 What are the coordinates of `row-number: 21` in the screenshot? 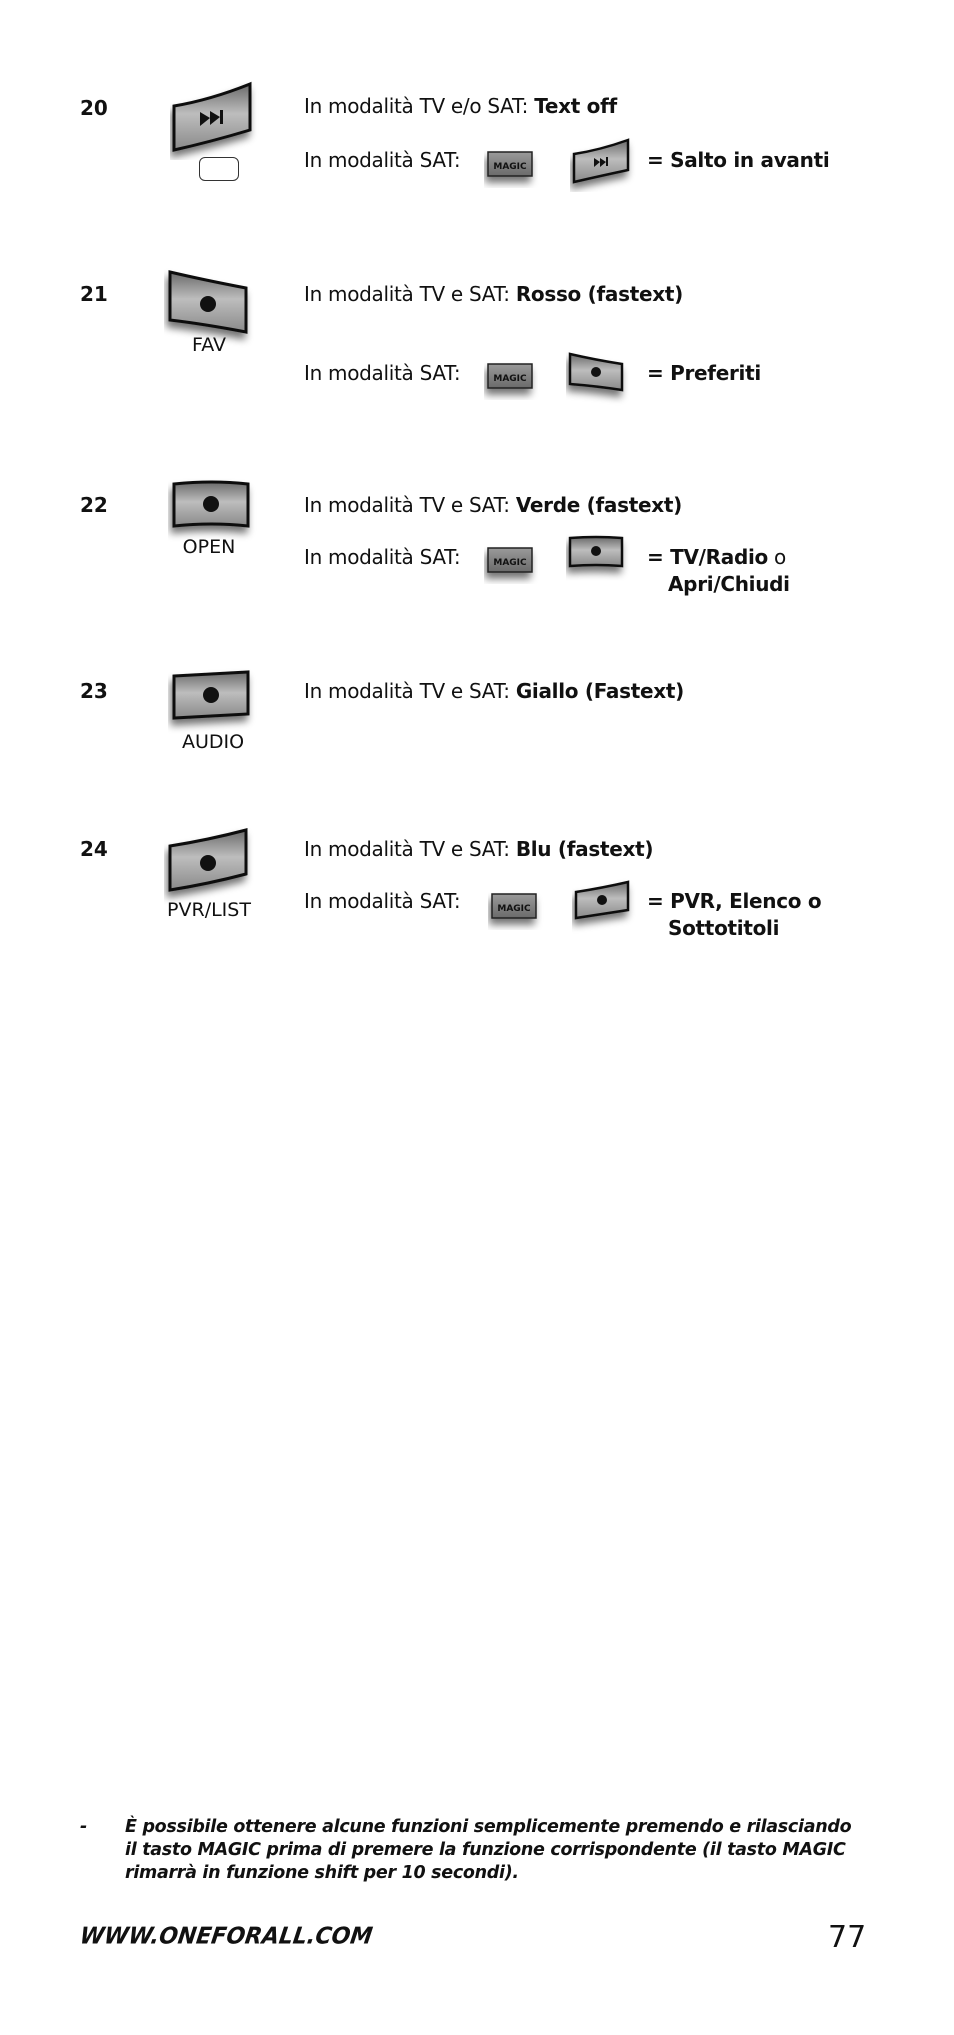 It's located at (94, 294).